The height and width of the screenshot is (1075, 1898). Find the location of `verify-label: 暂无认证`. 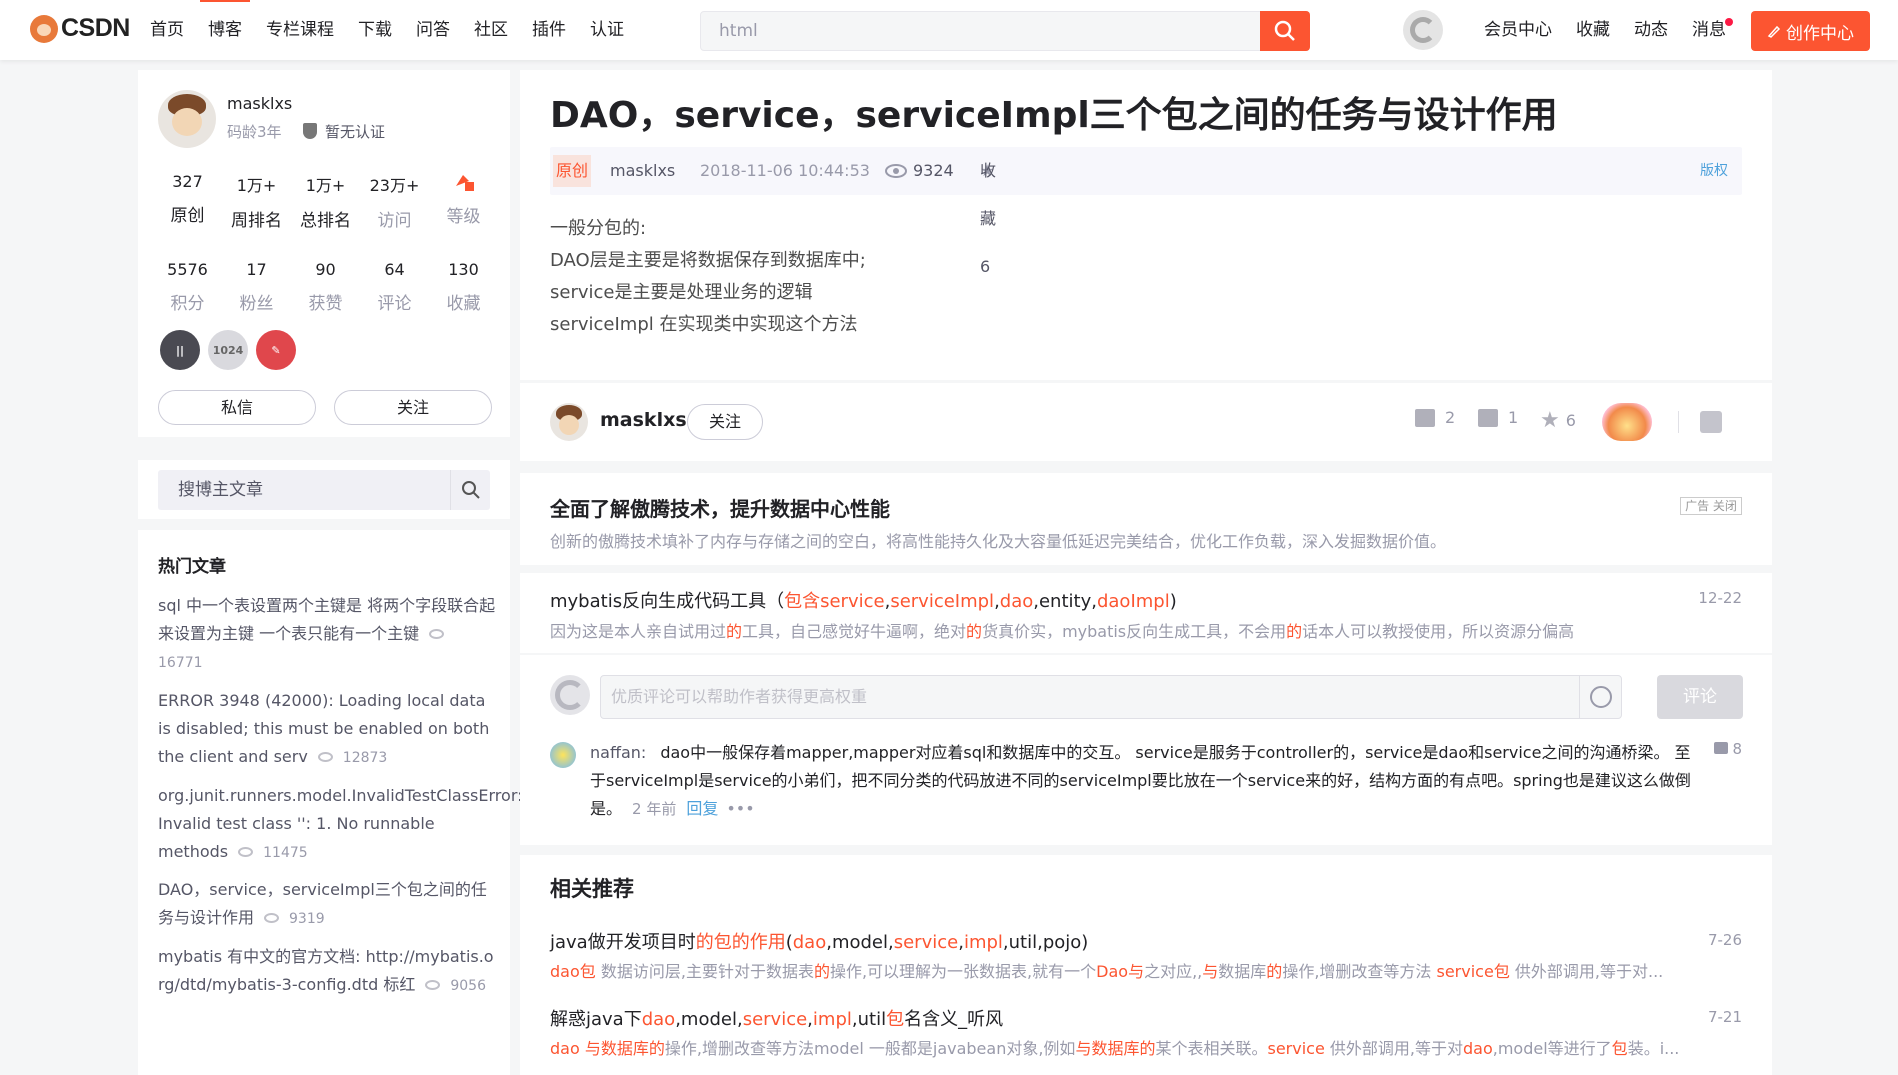

verify-label: 暂无认证 is located at coordinates (355, 132).